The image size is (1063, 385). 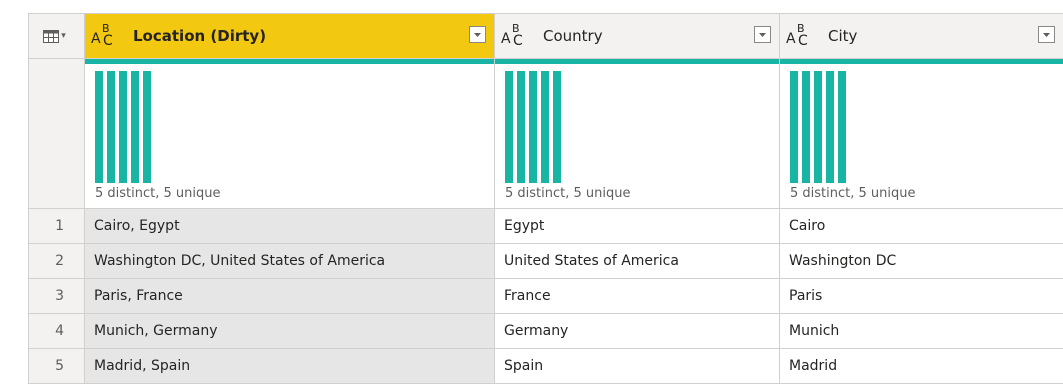 What do you see at coordinates (290, 226) in the screenshot?
I see `cell-location: Cairo, Egypt` at bounding box center [290, 226].